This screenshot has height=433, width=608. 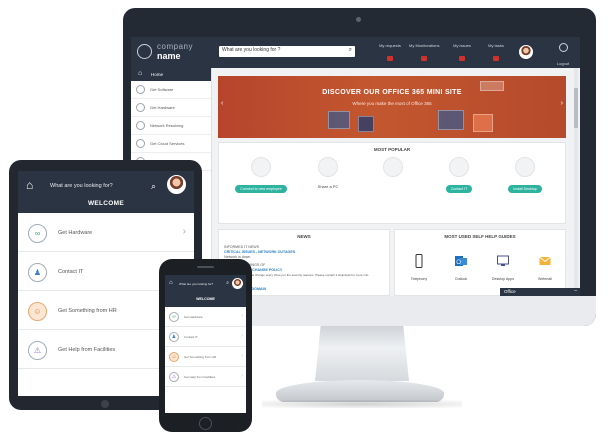 I want to click on monitor-stand-neck, so click(x=362, y=353).